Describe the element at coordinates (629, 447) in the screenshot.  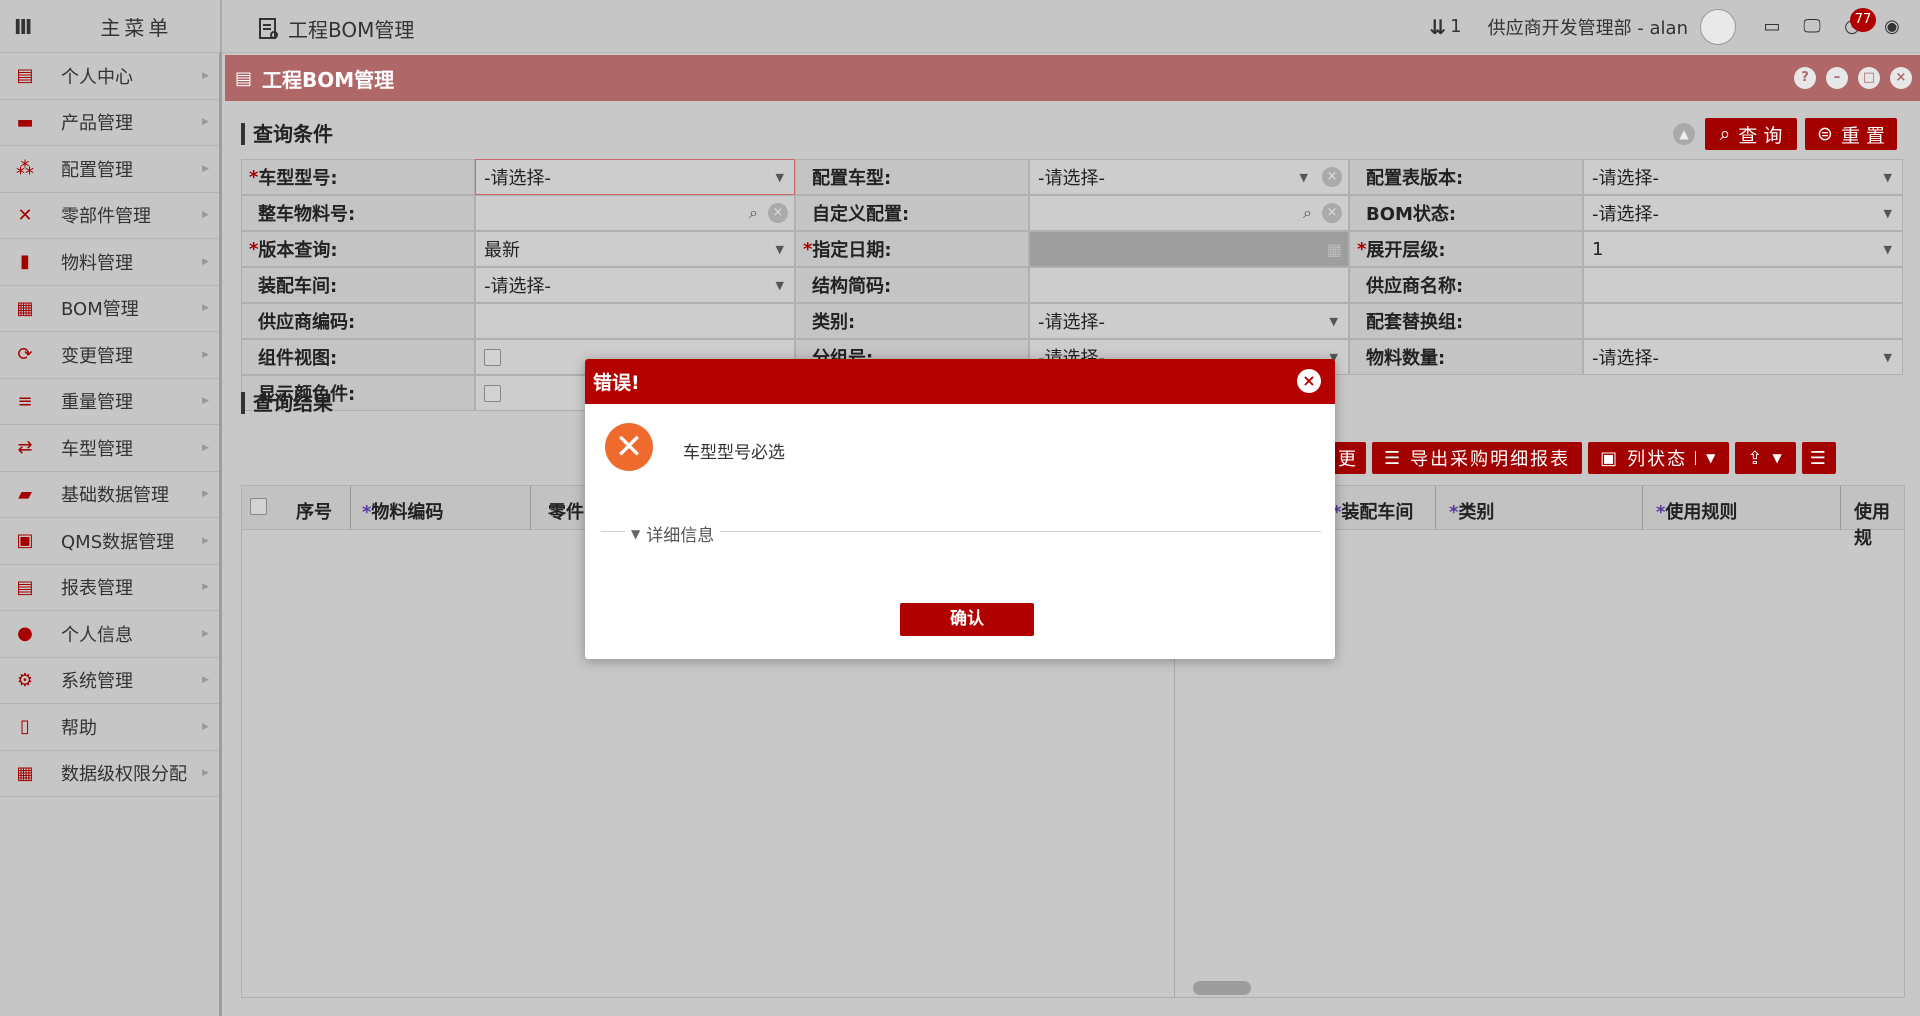
I see `error-icon: ✕` at that location.